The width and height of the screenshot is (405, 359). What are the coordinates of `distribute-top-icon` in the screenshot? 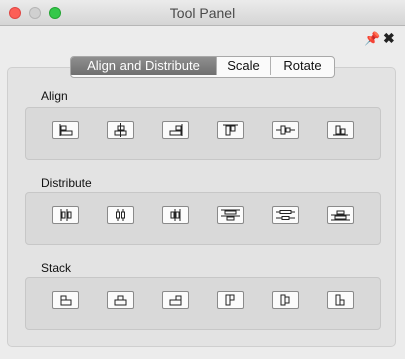 It's located at (230, 215).